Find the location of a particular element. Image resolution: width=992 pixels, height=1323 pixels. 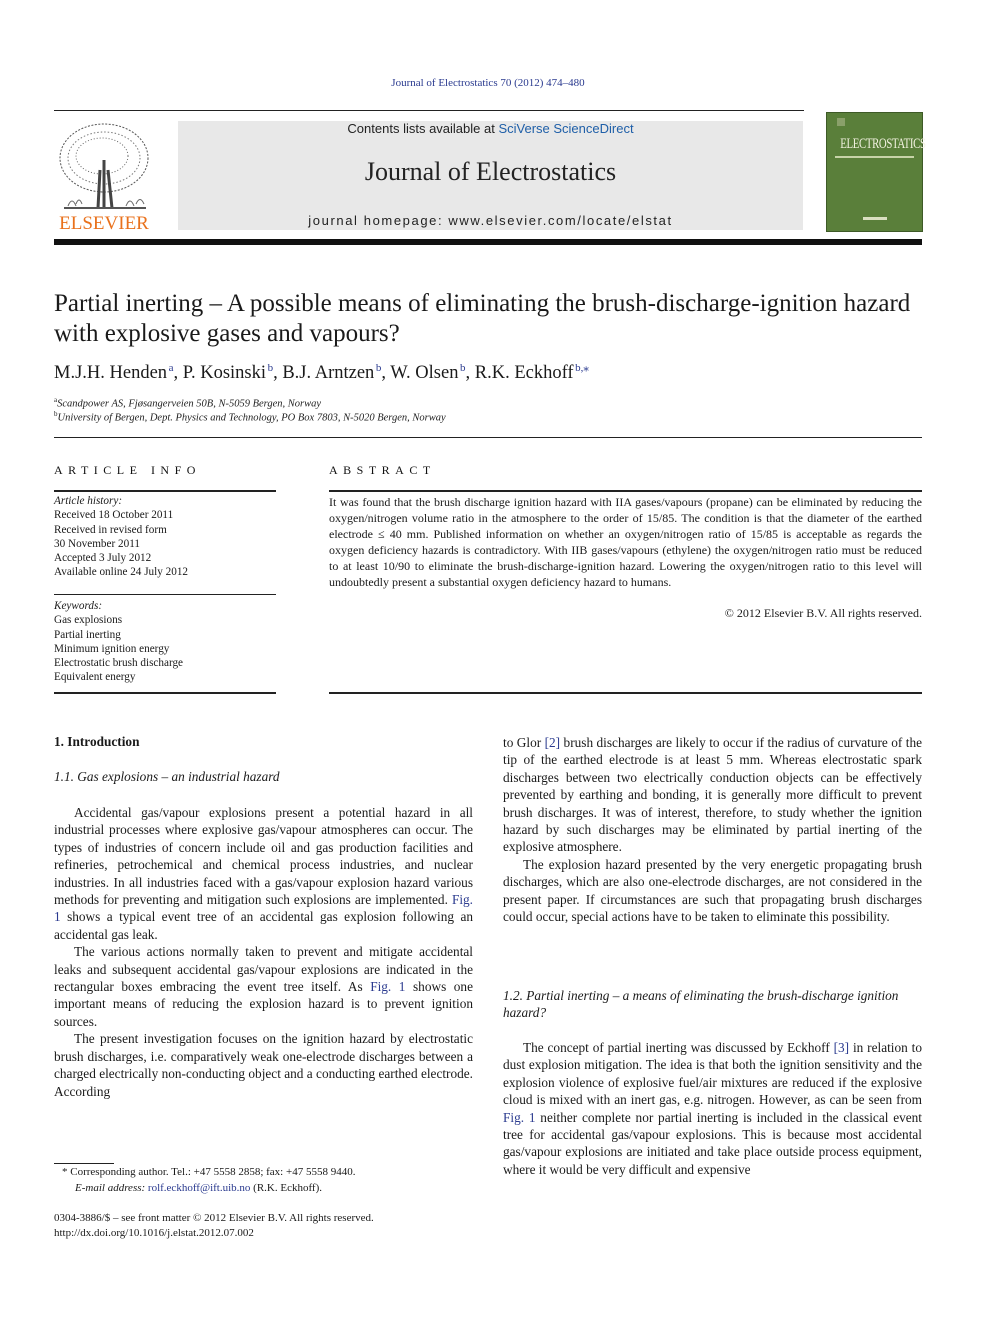

author-name: R.K. Eckhoff is located at coordinates (524, 373).